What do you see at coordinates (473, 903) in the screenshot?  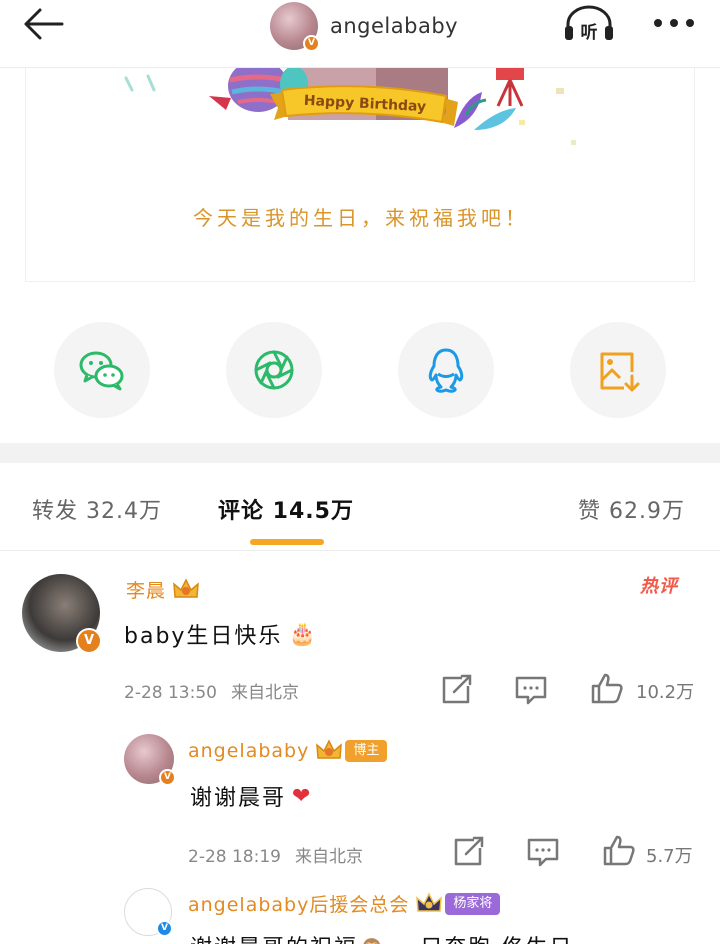 I see `fan-title-tag: 杨家将` at bounding box center [473, 903].